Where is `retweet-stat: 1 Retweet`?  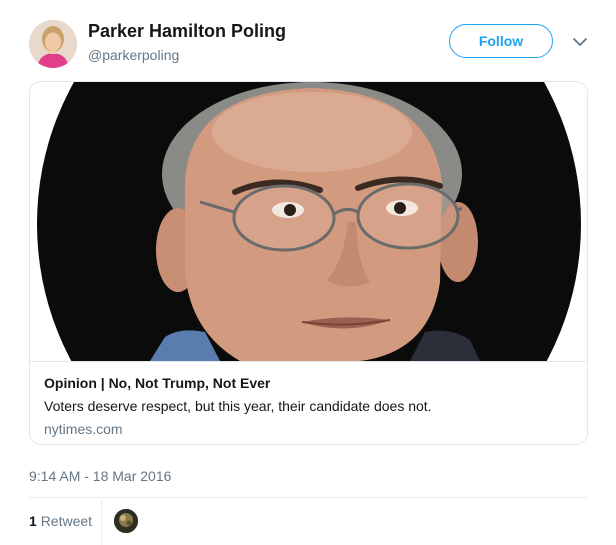 retweet-stat: 1 Retweet is located at coordinates (60, 521).